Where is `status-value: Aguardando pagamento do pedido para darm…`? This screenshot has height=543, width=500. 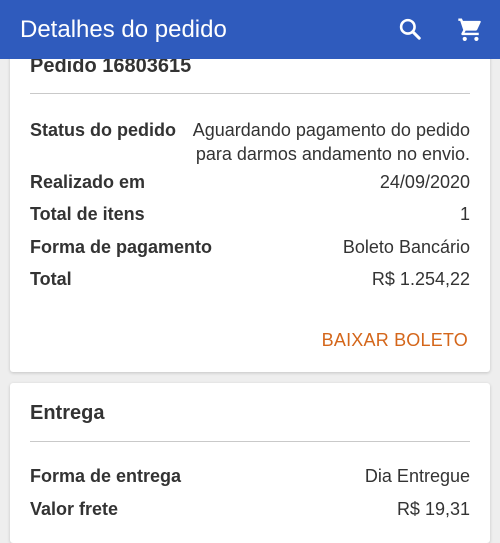 status-value: Aguardando pagamento do pedido para darm… is located at coordinates (331, 142).